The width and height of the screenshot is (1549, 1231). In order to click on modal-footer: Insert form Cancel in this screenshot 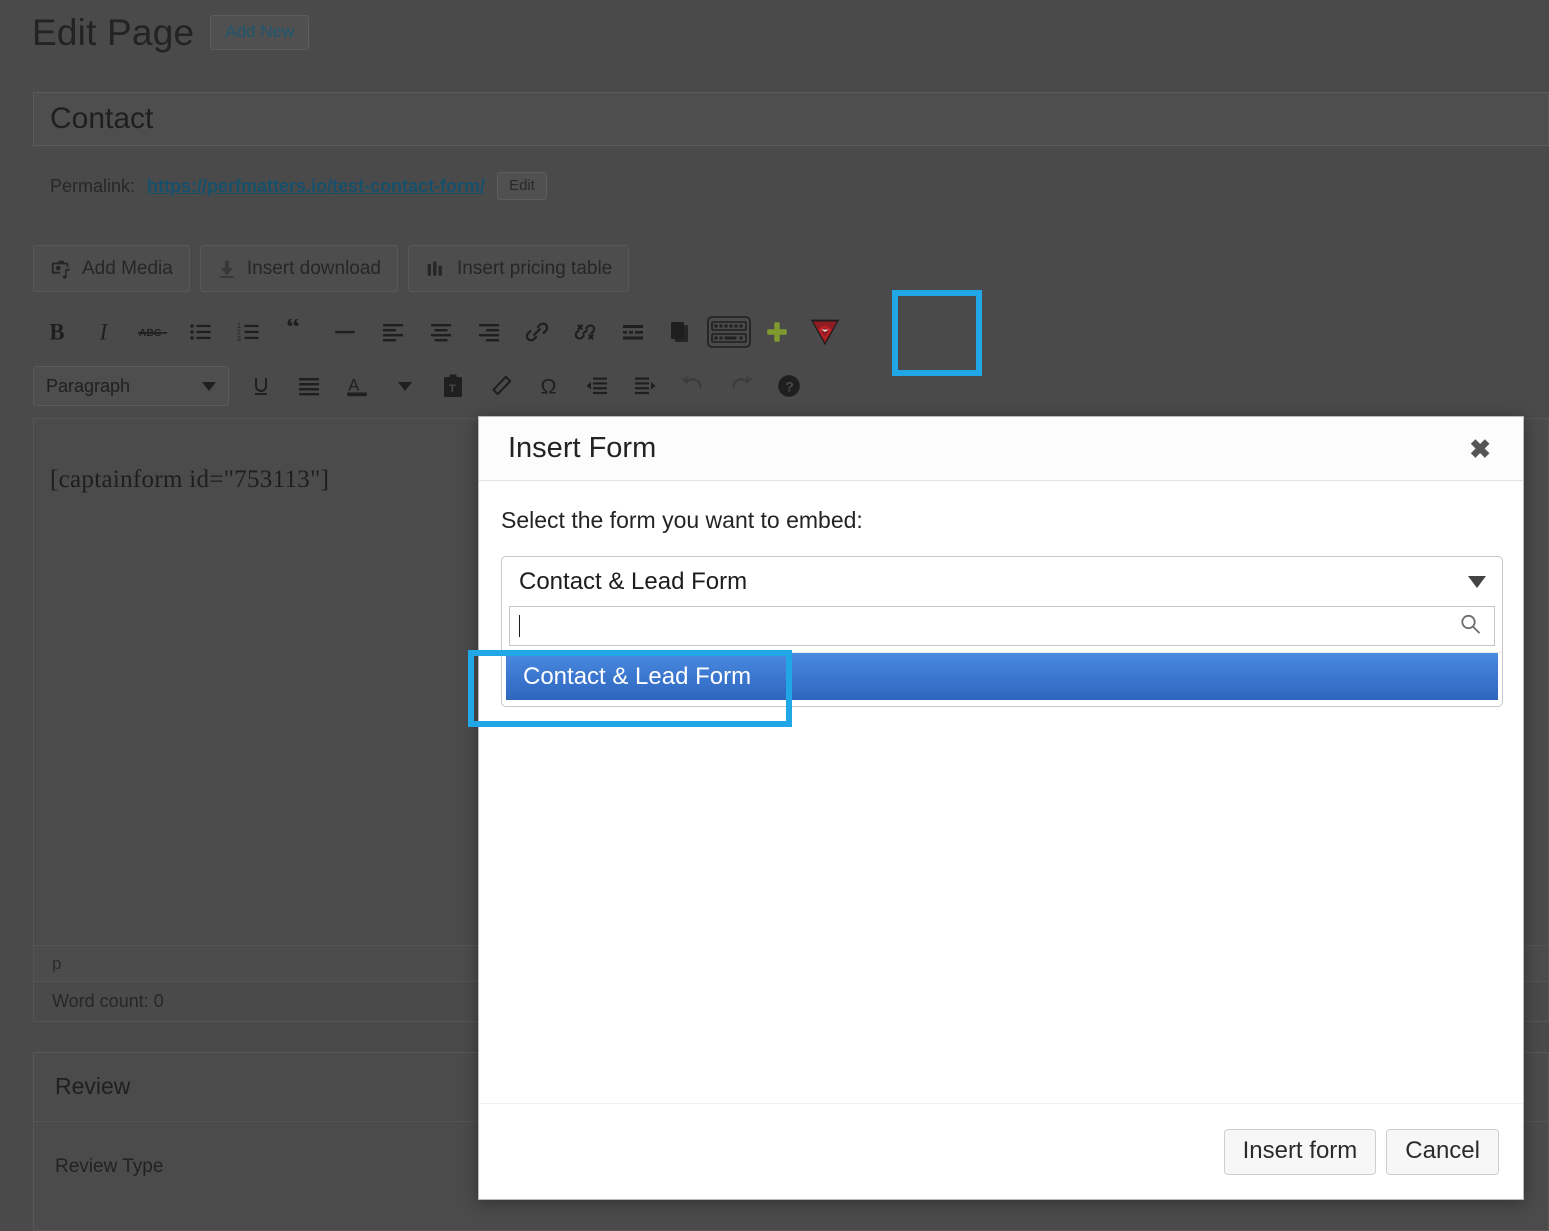, I will do `click(1001, 1151)`.